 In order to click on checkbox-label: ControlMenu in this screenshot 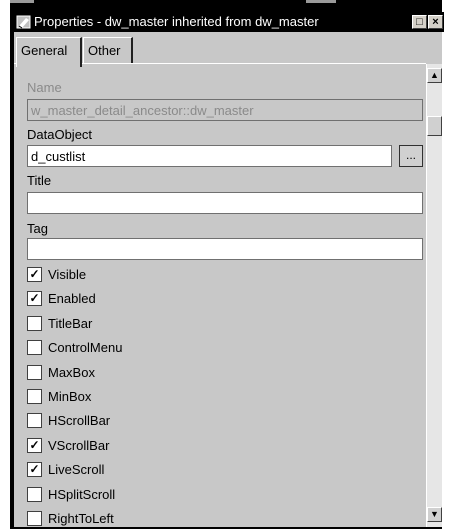, I will do `click(85, 348)`.